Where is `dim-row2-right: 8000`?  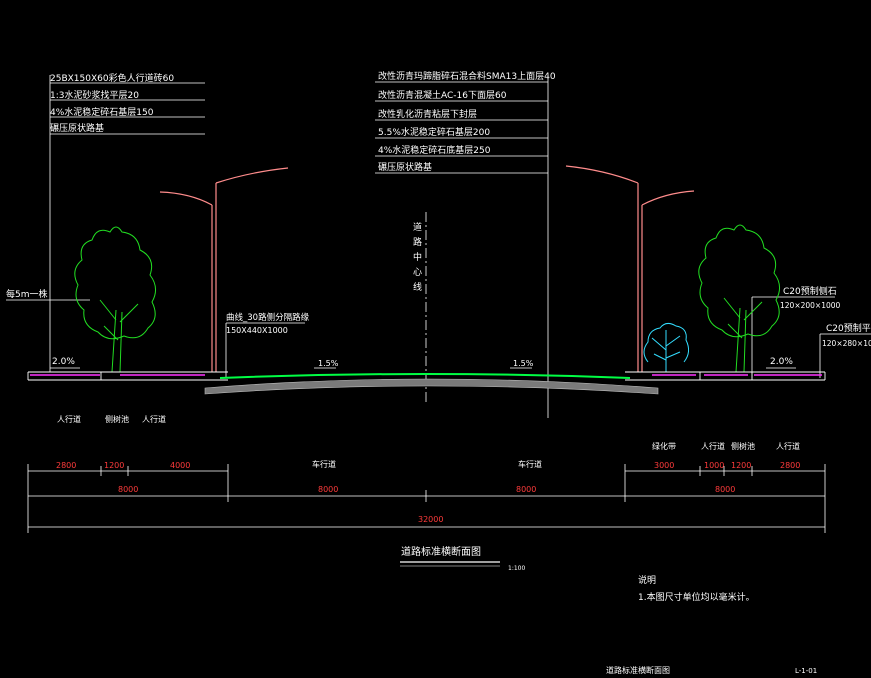
dim-row2-right: 8000 is located at coordinates (725, 489).